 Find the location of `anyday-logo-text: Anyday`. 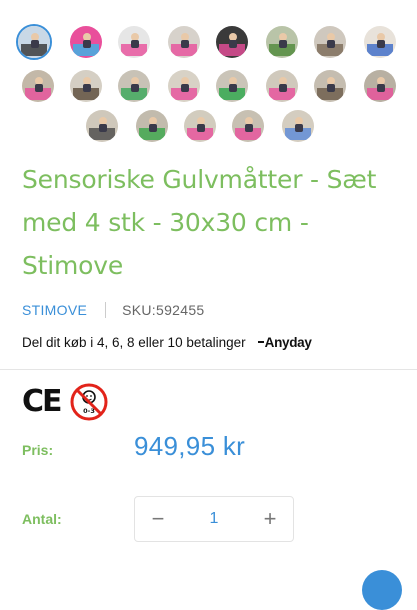

anyday-logo-text: Anyday is located at coordinates (288, 342).